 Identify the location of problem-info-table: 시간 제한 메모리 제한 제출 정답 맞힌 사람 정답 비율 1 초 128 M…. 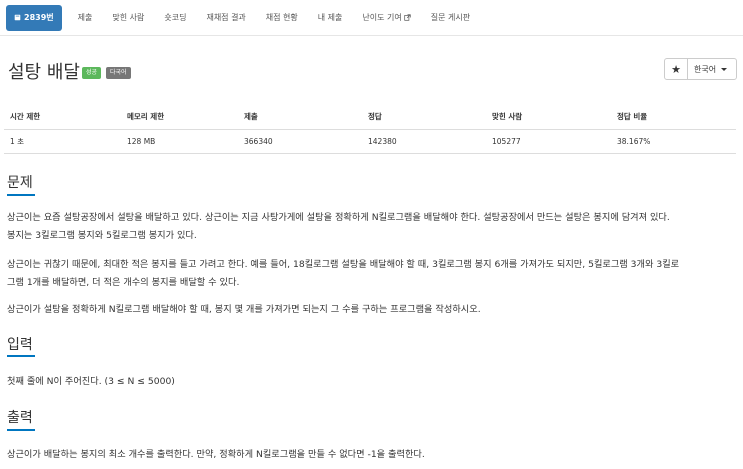
(370, 129).